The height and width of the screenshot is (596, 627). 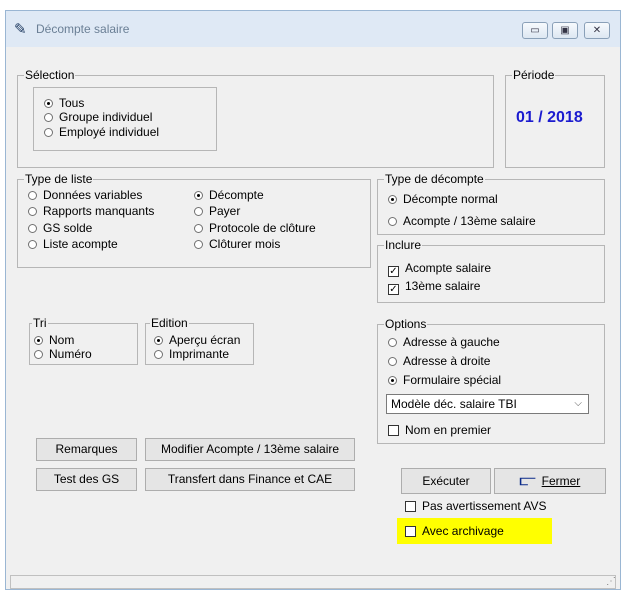 I want to click on radio-numero: Numéro, so click(x=63, y=354).